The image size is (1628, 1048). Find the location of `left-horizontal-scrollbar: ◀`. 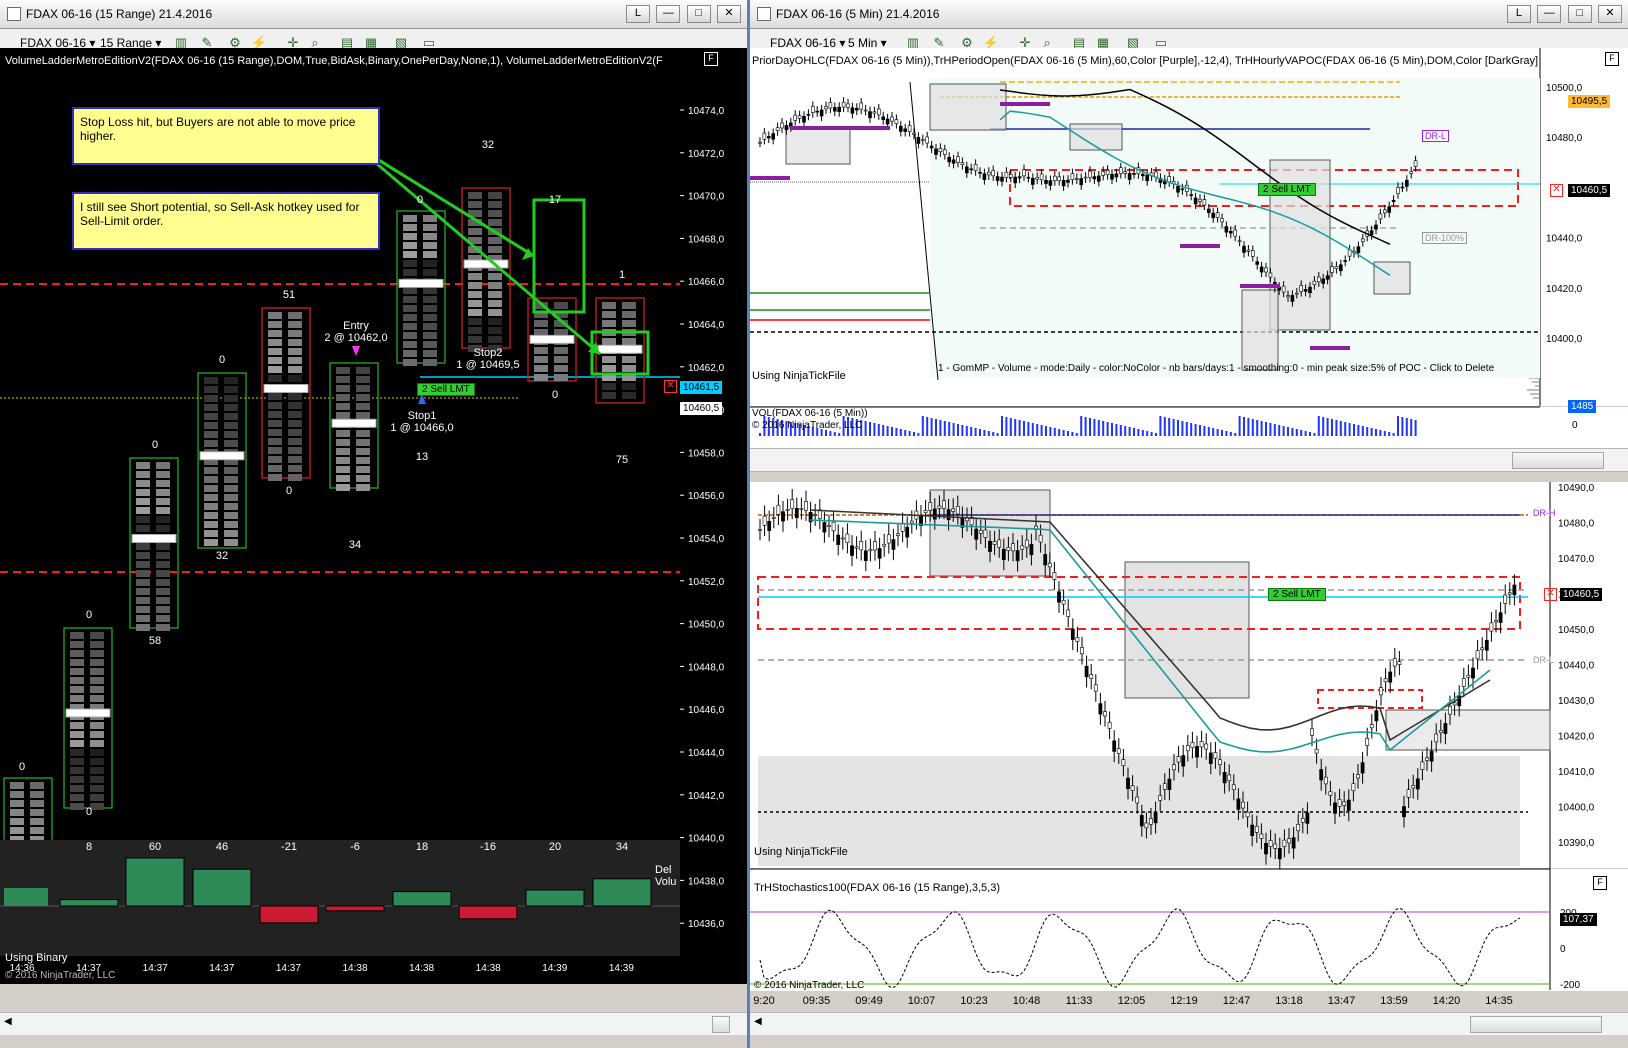

left-horizontal-scrollbar: ◀ is located at coordinates (373, 1023).